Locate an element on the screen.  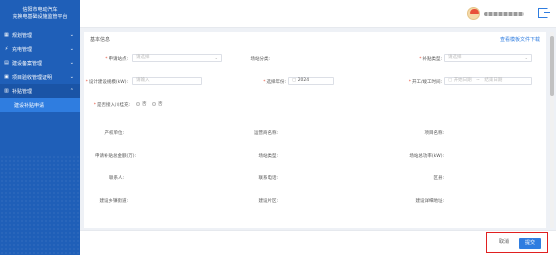
chevron-up-icon: ⌃ is located at coordinates (71, 91).